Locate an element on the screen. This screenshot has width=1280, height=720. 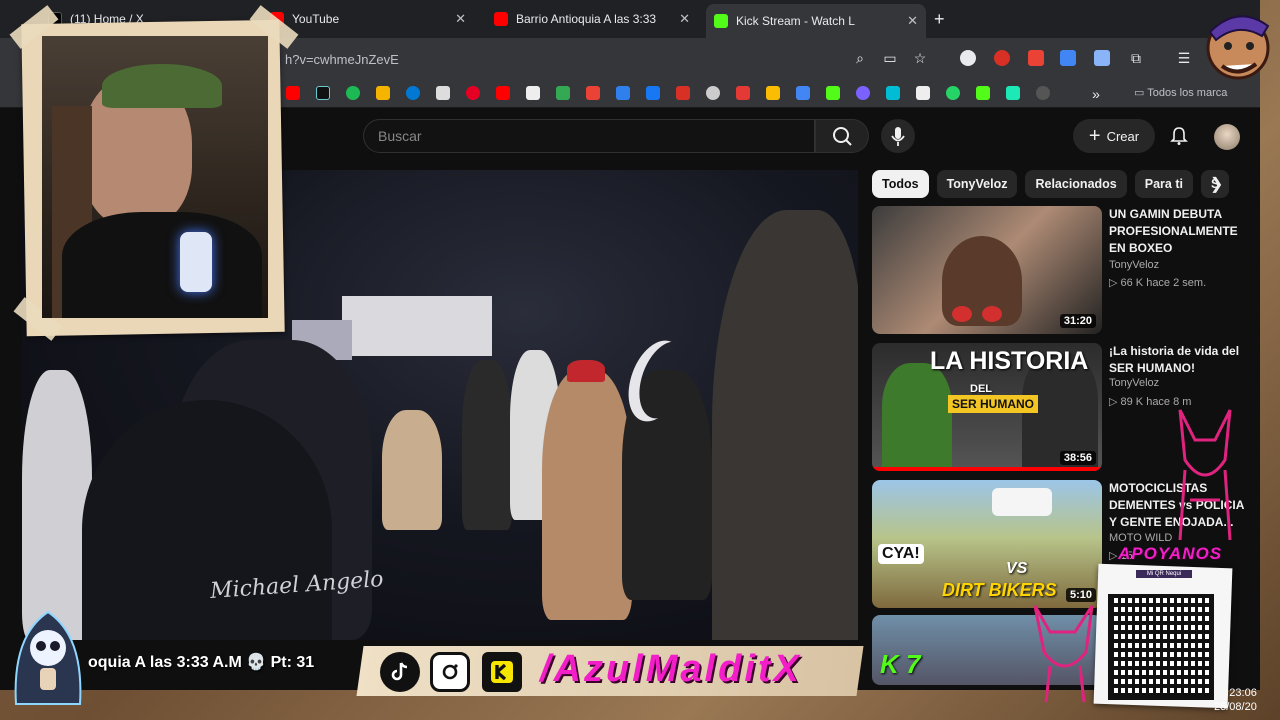
translate-icon is located at coordinates (1068, 58).